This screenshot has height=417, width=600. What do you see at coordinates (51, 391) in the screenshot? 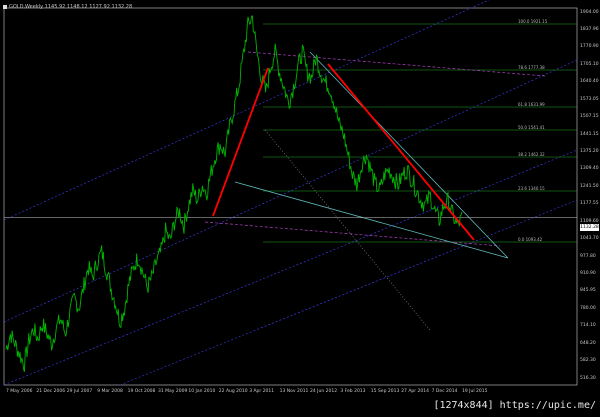
I see `date-tick-label: 21 Dec 2006` at bounding box center [51, 391].